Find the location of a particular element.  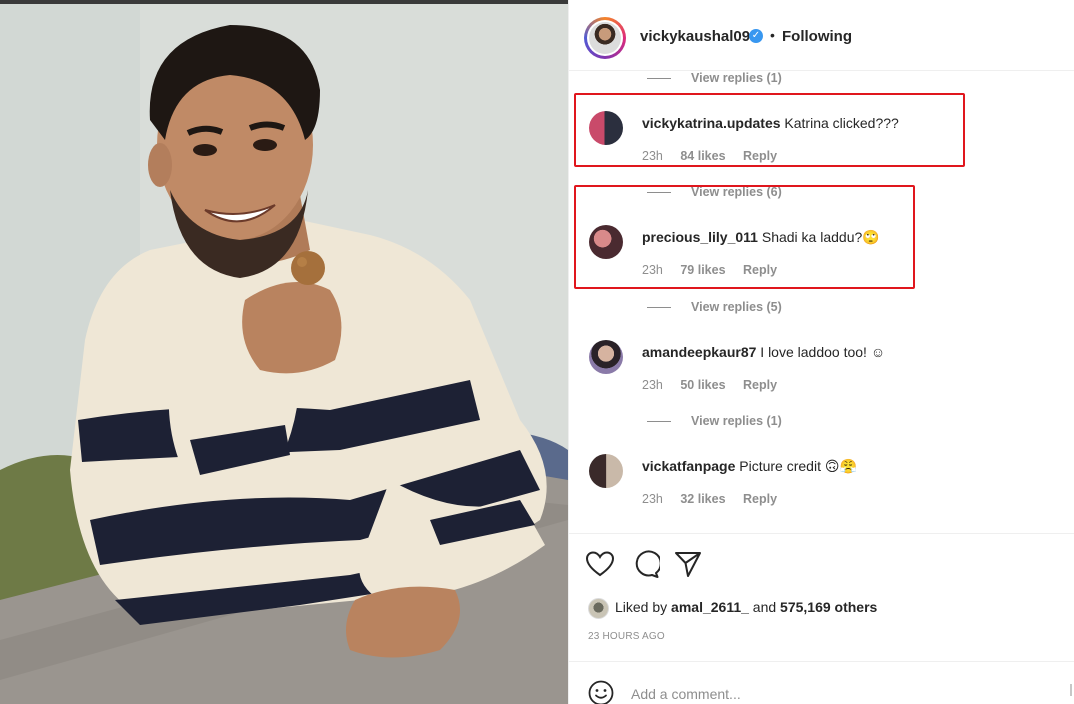

verified-icon: ✓ is located at coordinates (756, 36).